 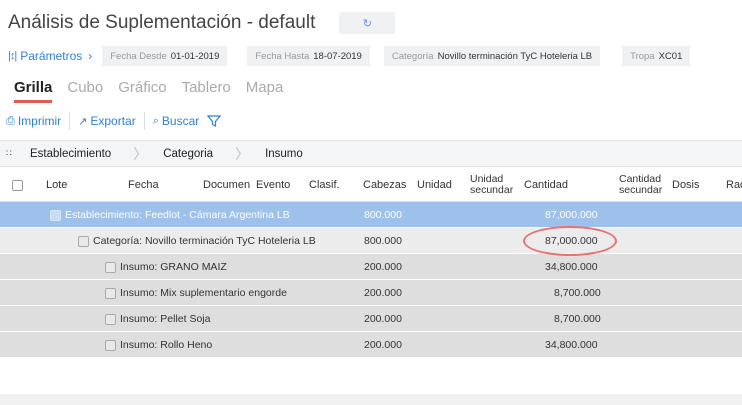 I want to click on col-unidad-secundaria: Unidad secundar, so click(x=492, y=185).